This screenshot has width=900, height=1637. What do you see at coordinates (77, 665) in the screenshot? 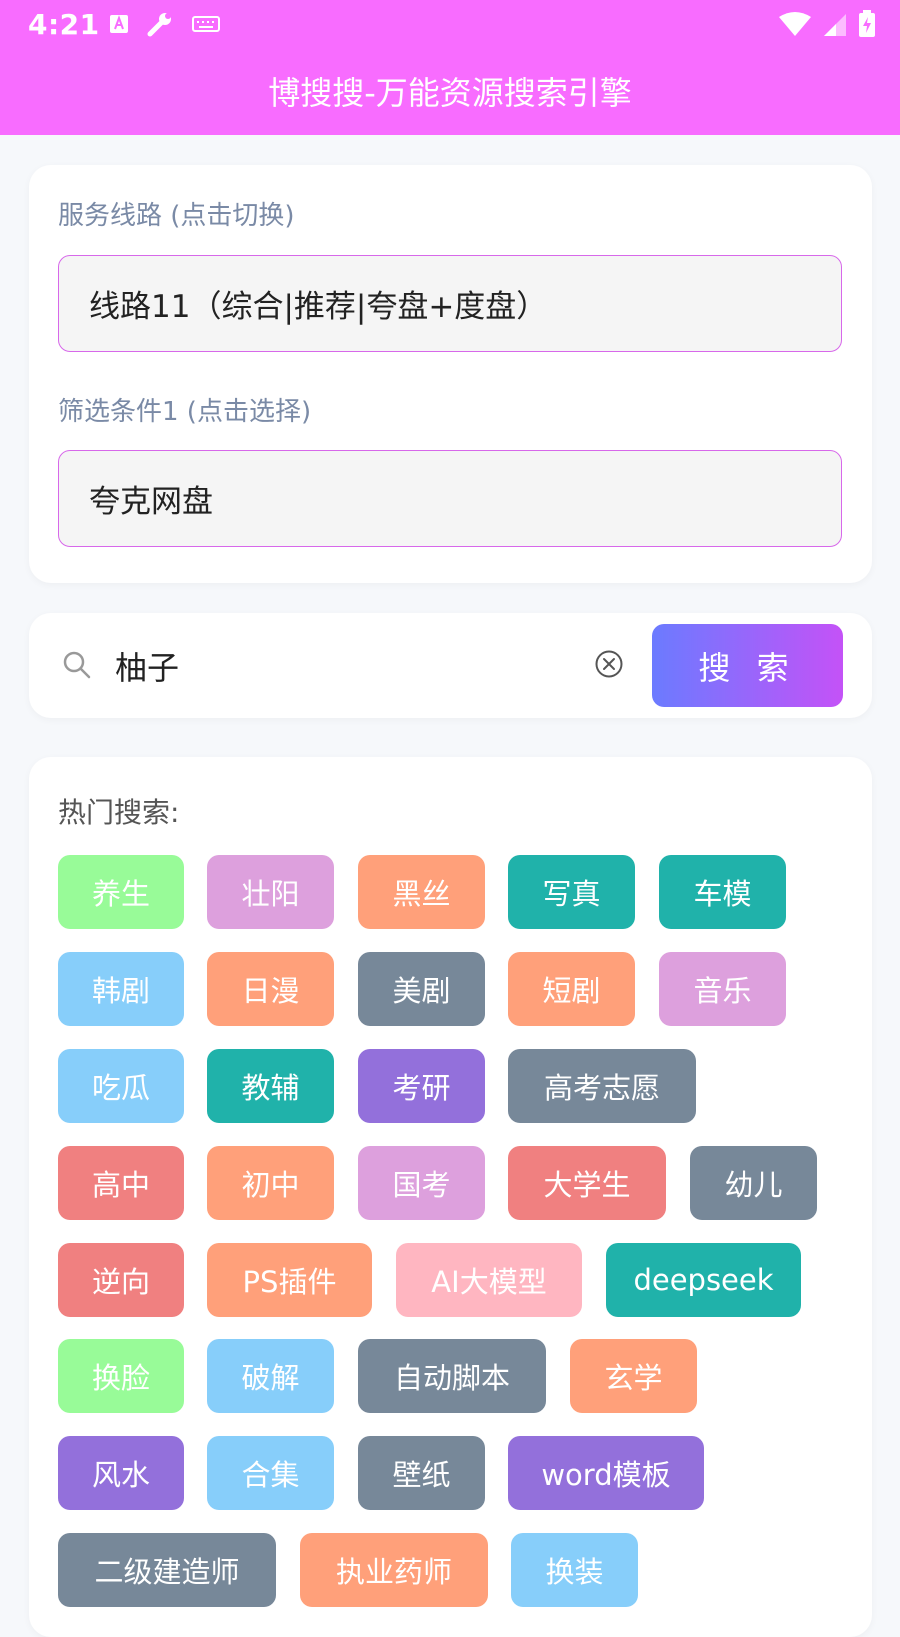
I see `search-icon` at bounding box center [77, 665].